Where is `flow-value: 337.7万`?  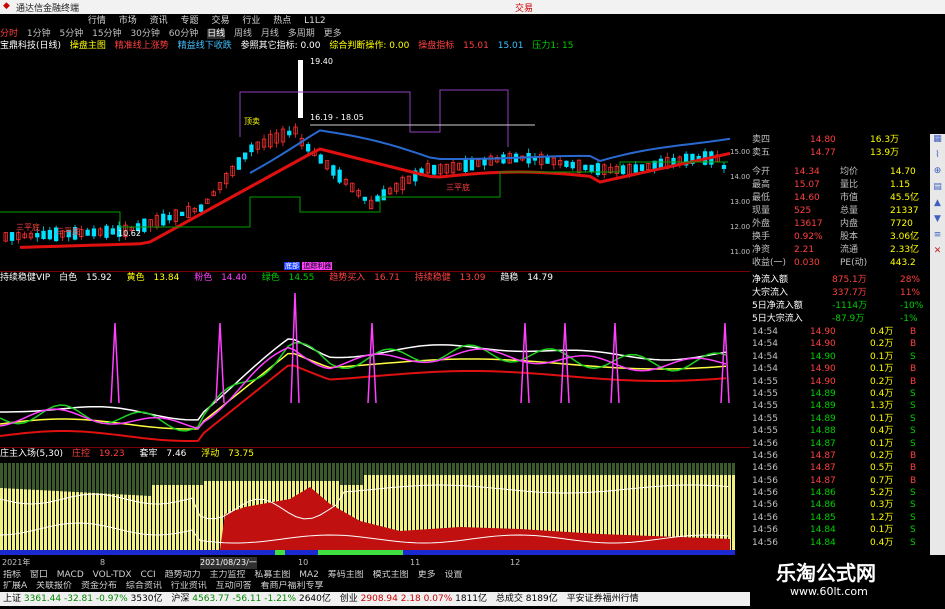 flow-value: 337.7万 is located at coordinates (849, 293).